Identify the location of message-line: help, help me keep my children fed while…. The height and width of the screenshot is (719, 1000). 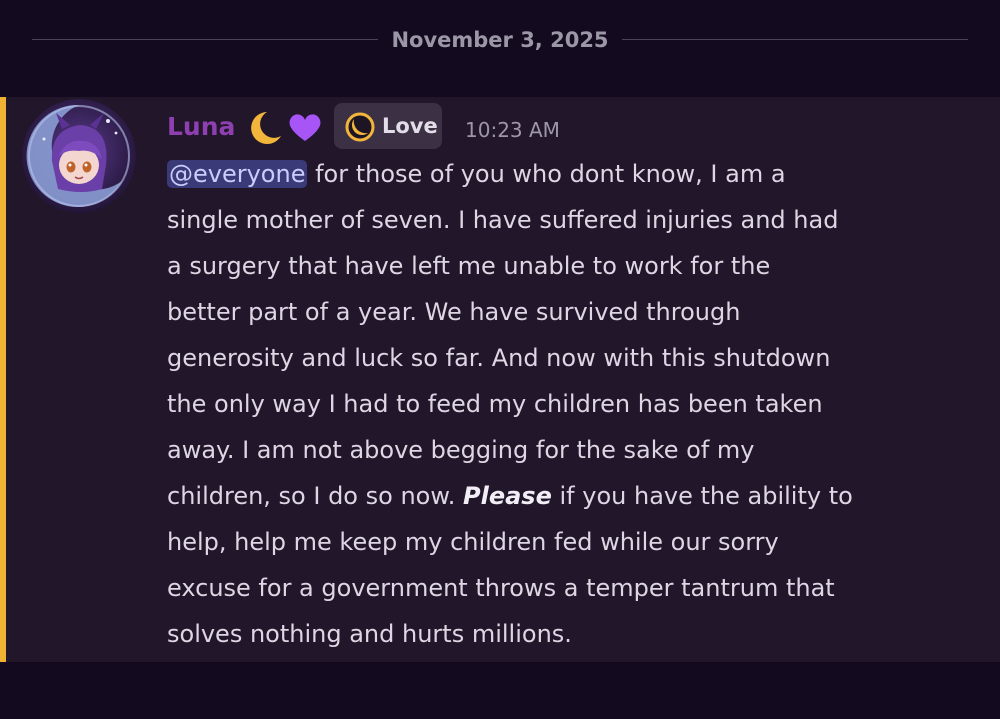
(473, 542).